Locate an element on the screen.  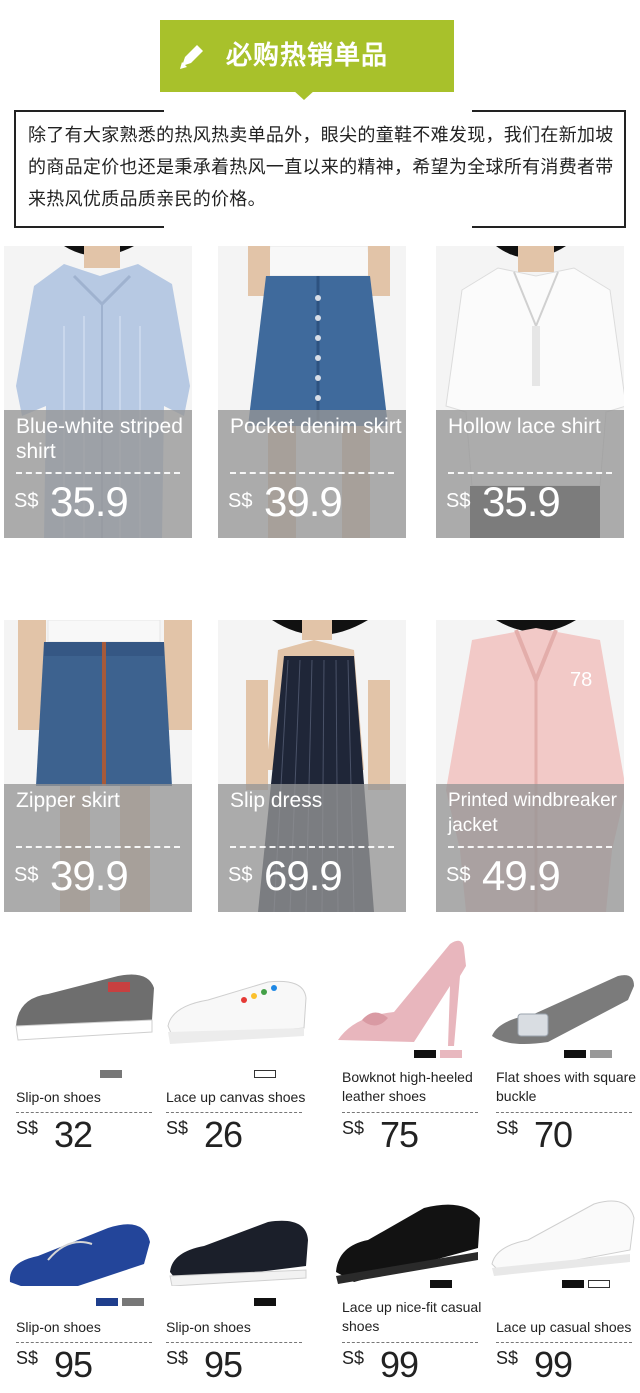
product-card-lace-up-canvas-shoes: Lace up canvas shoes S$ 26 is located at coordinates (236, 1046).